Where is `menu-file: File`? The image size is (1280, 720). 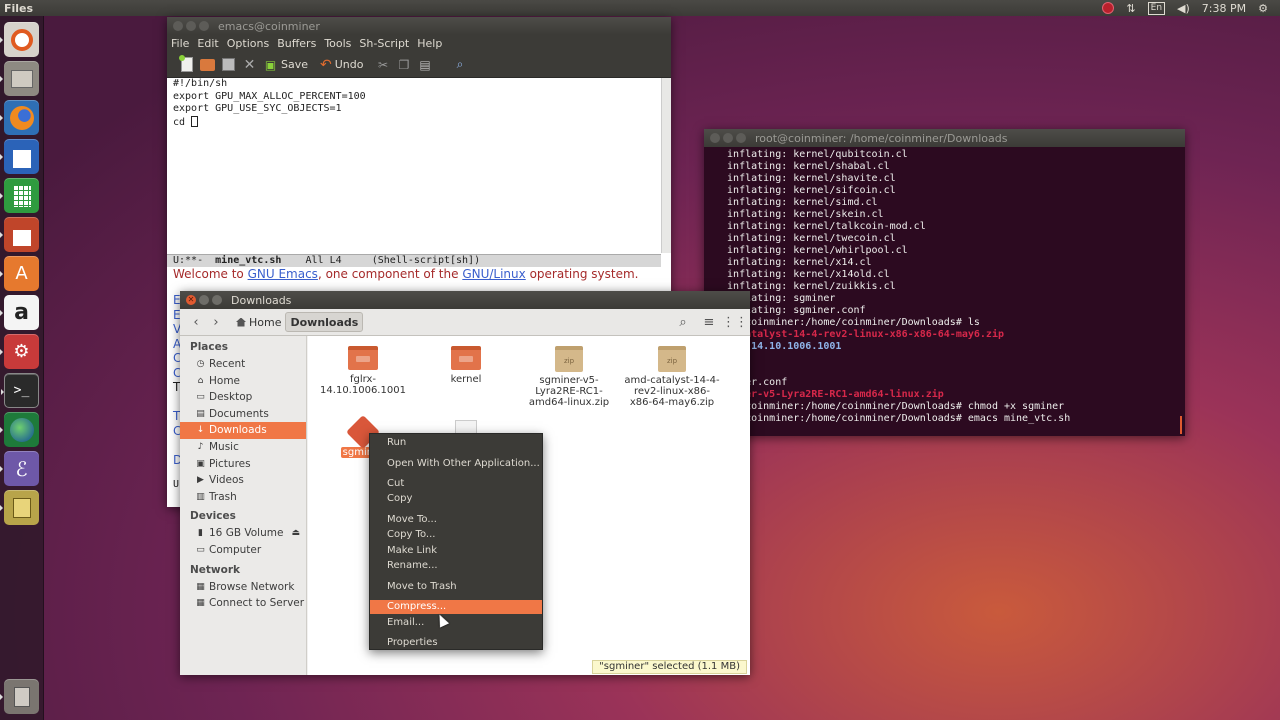
menu-file: File is located at coordinates (180, 43).